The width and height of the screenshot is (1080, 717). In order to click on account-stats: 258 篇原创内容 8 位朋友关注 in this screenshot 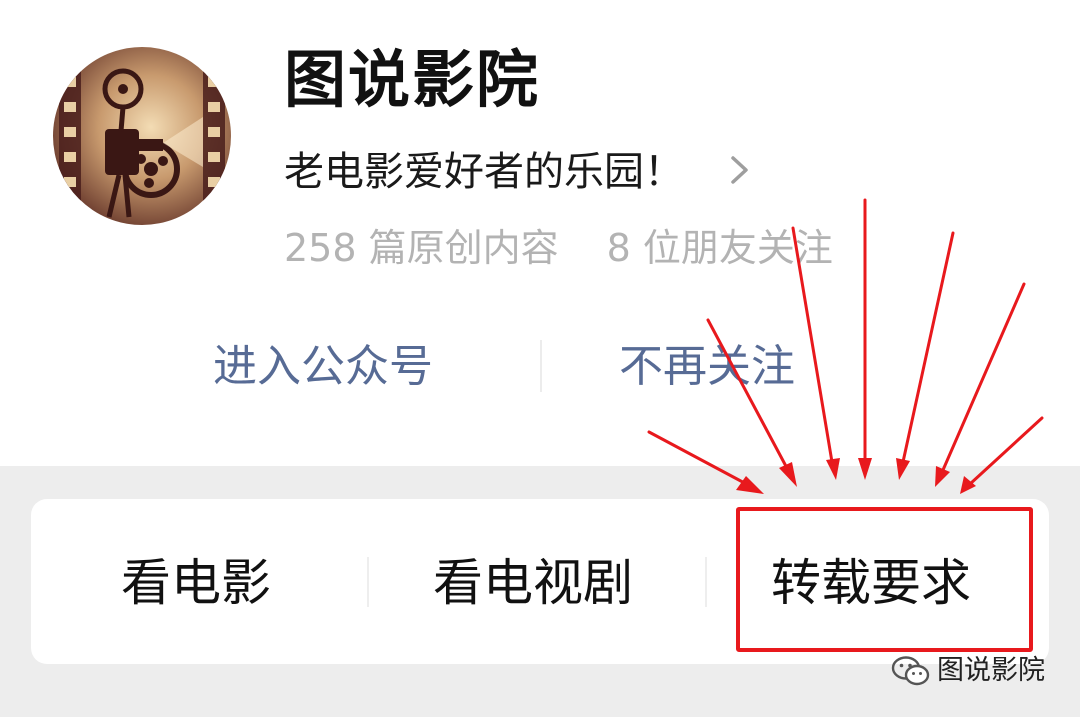, I will do `click(558, 248)`.